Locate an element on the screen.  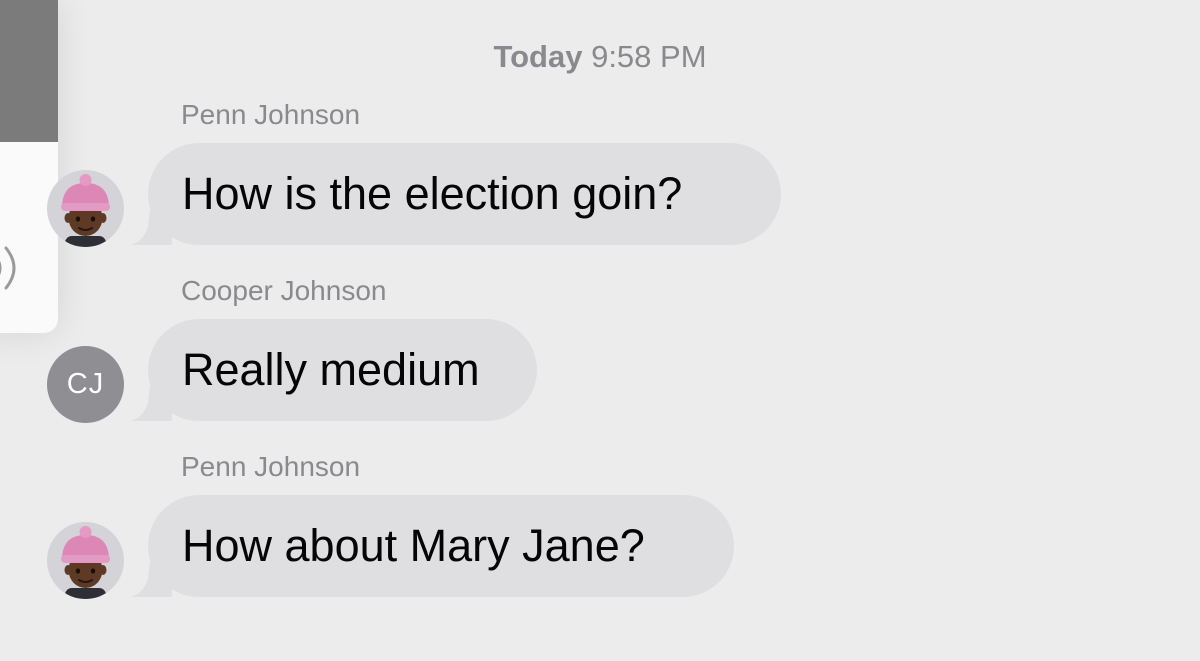
timestamp-time: 9:58 PM is located at coordinates (649, 56).